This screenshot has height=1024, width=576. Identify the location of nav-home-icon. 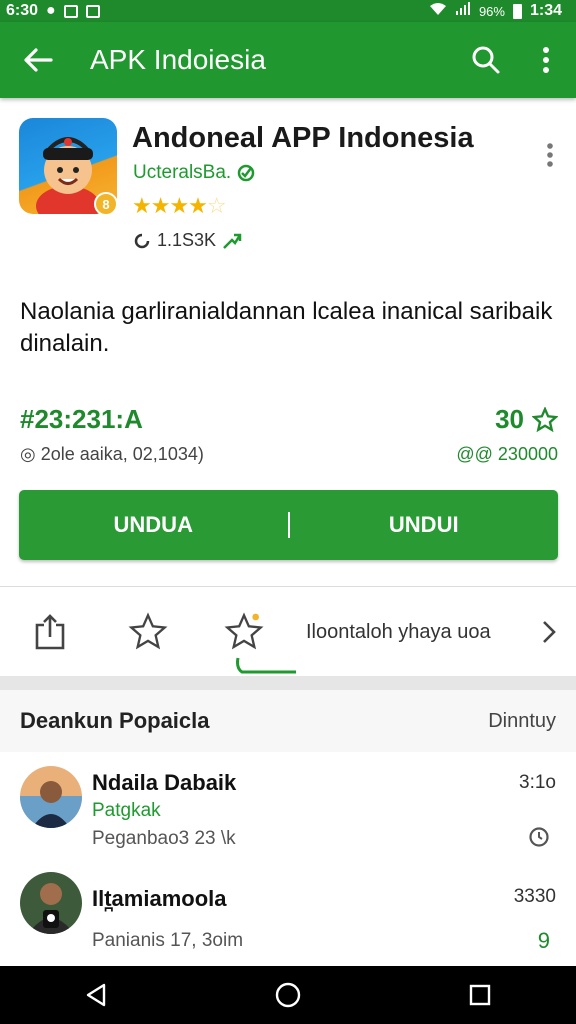
(288, 995).